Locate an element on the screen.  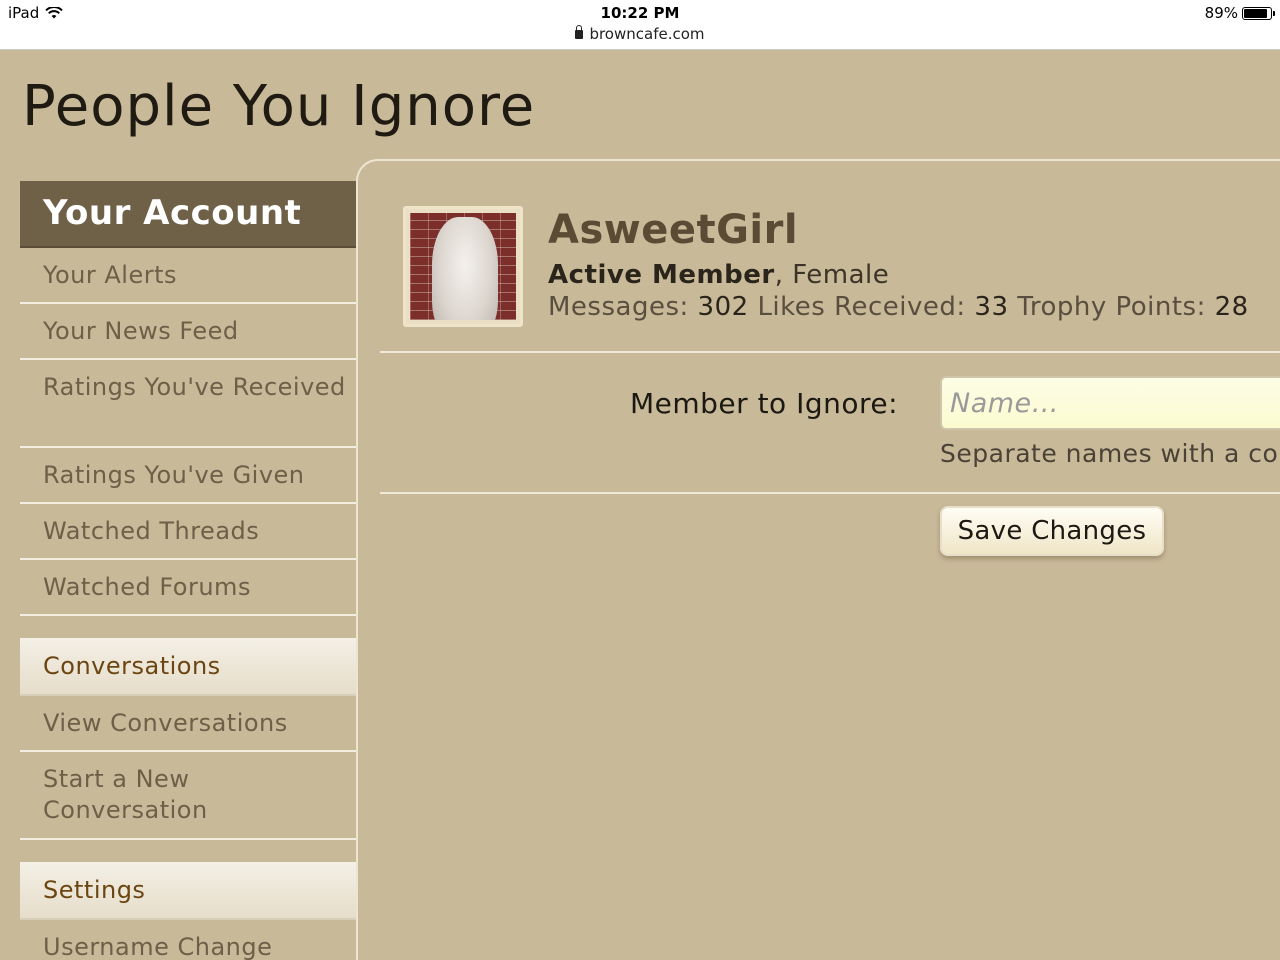
sidebar-item-watched-forums: Watched Forums is located at coordinates (188, 588).